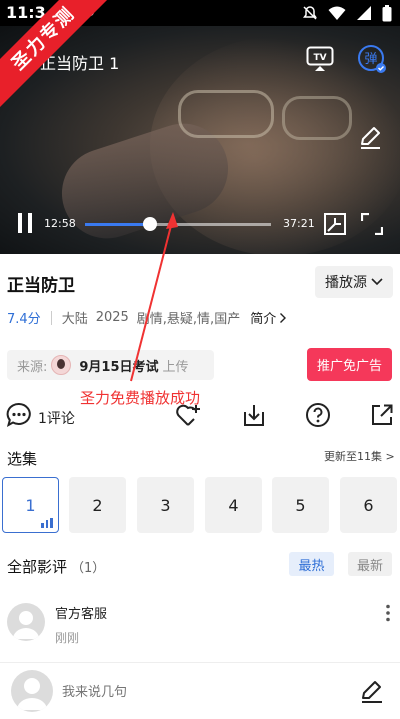 The width and height of the screenshot is (400, 719). I want to click on pause-icon, so click(25, 223).